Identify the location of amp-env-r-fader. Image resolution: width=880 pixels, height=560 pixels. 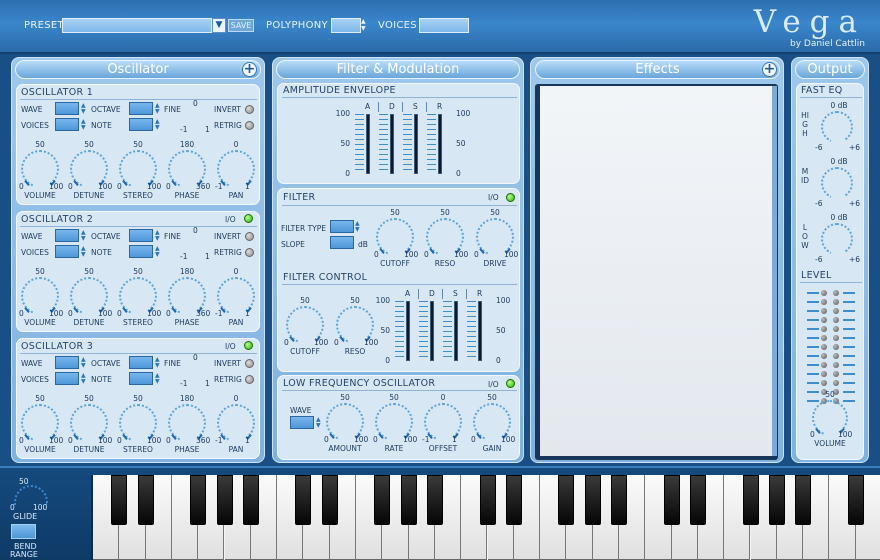
(440, 144).